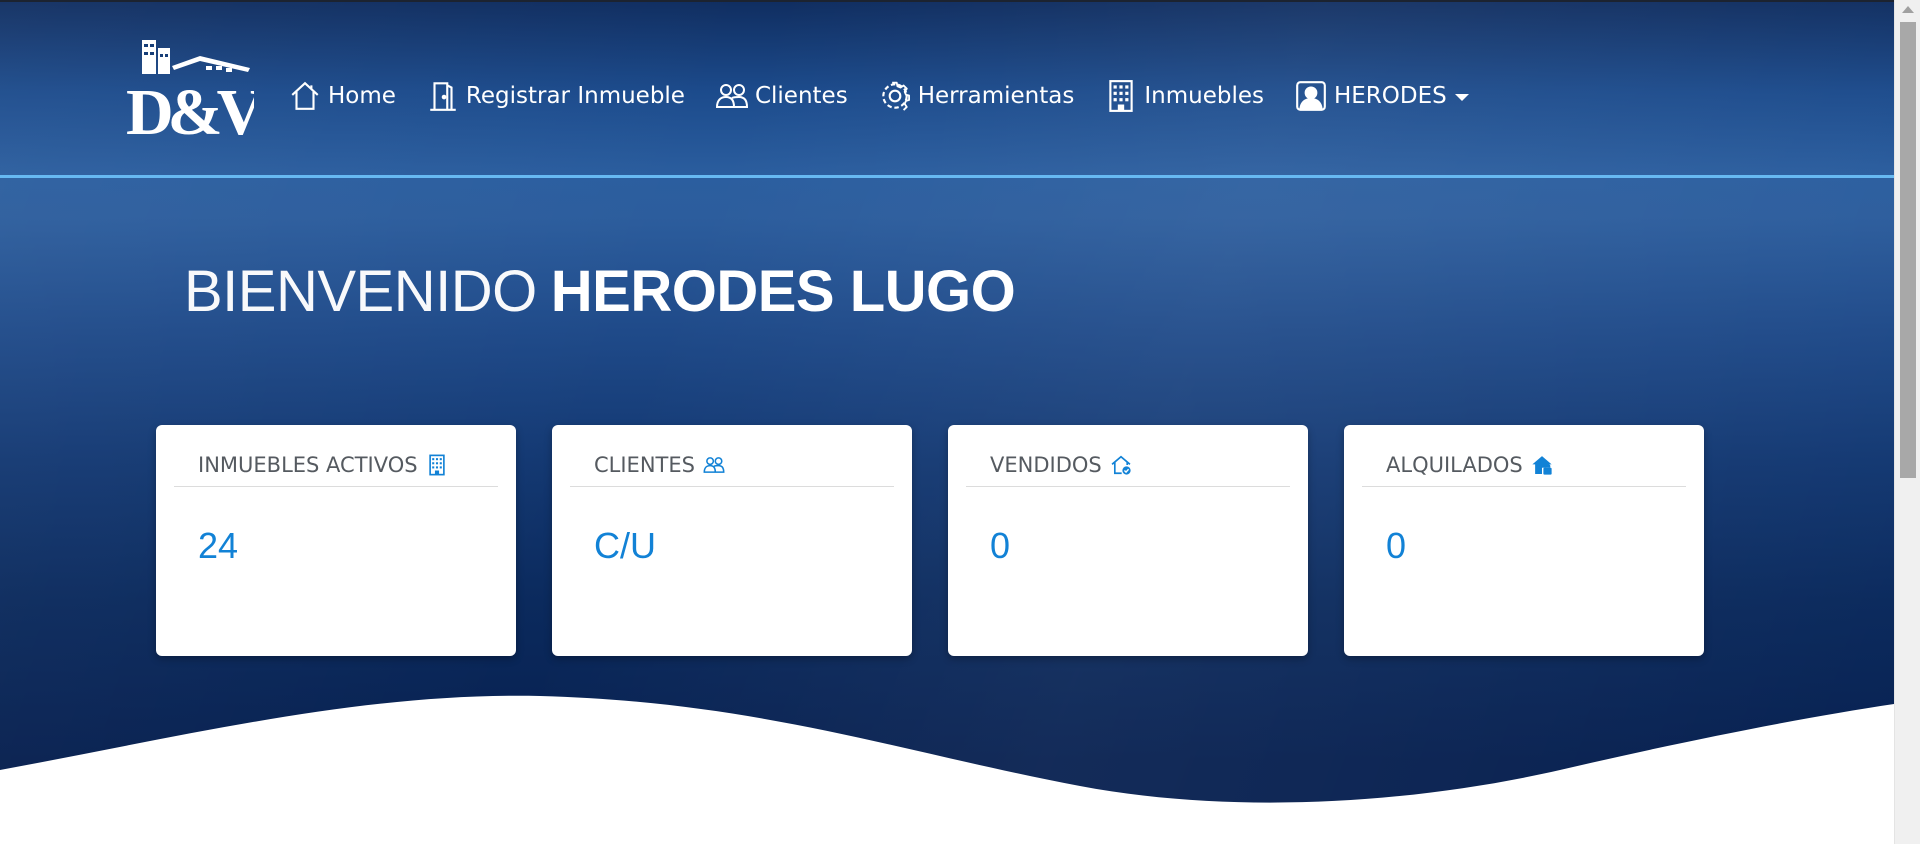  I want to click on gear-icon, so click(895, 96).